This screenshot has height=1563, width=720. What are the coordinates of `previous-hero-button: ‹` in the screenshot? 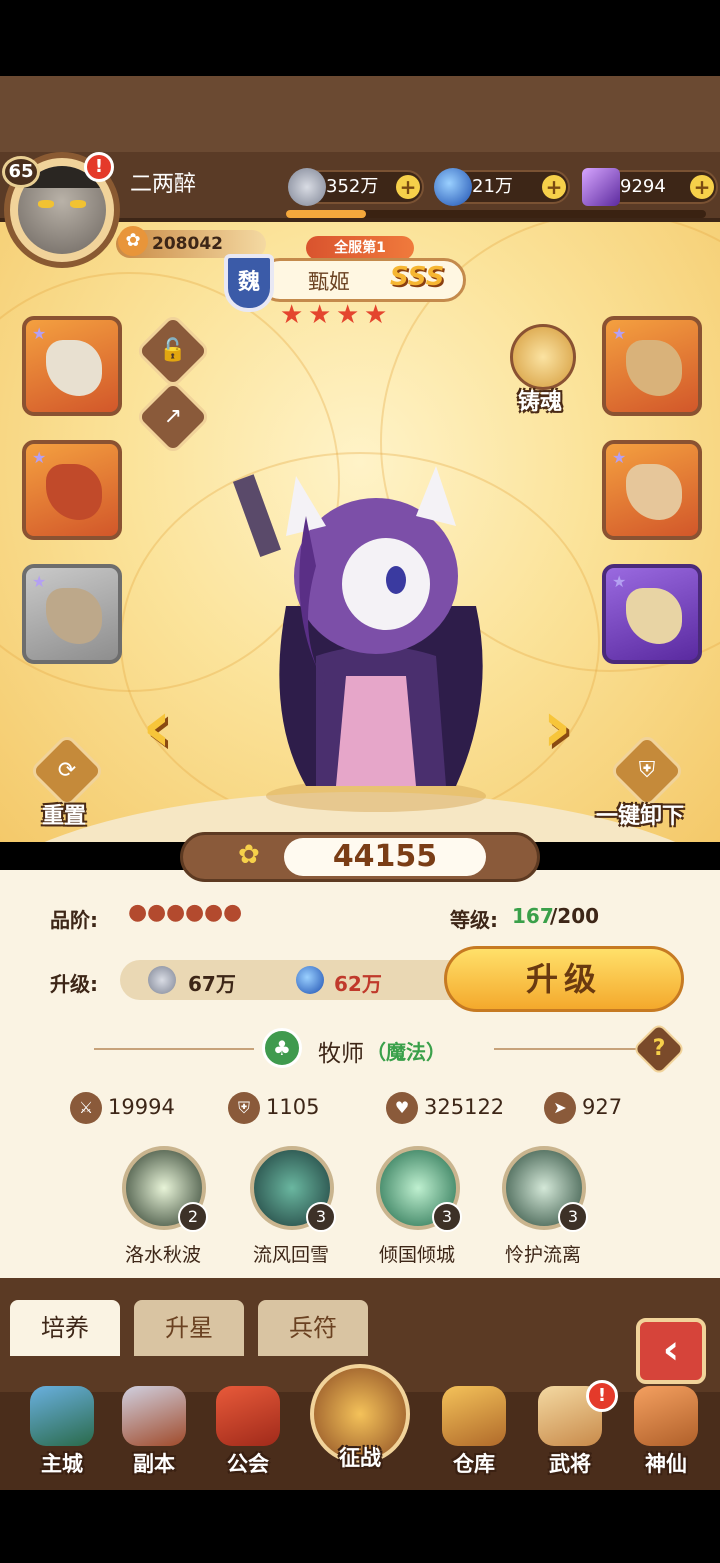 It's located at (157, 726).